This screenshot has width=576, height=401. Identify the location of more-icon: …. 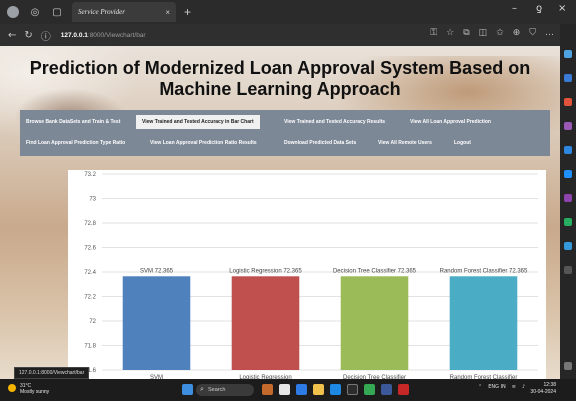
(549, 33).